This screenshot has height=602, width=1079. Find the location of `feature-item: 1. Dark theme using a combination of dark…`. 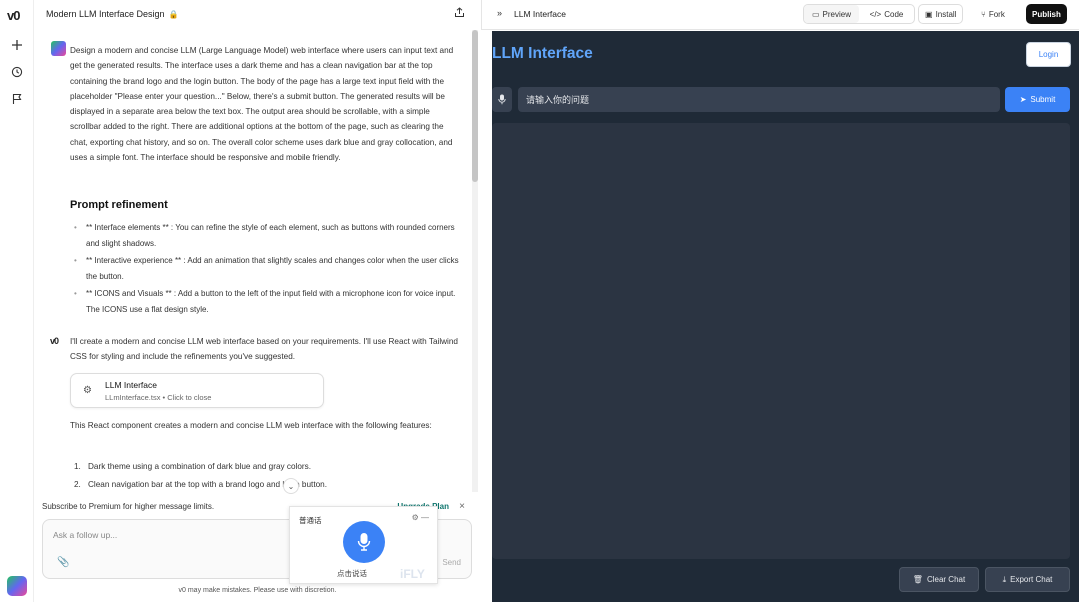

feature-item: 1. Dark theme using a combination of dark… is located at coordinates (193, 466).